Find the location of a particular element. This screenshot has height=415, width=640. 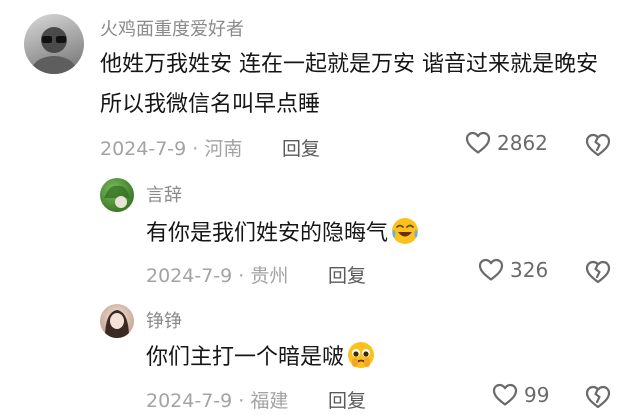

comment-text: 你们主打一个暗是啵 is located at coordinates (245, 357).